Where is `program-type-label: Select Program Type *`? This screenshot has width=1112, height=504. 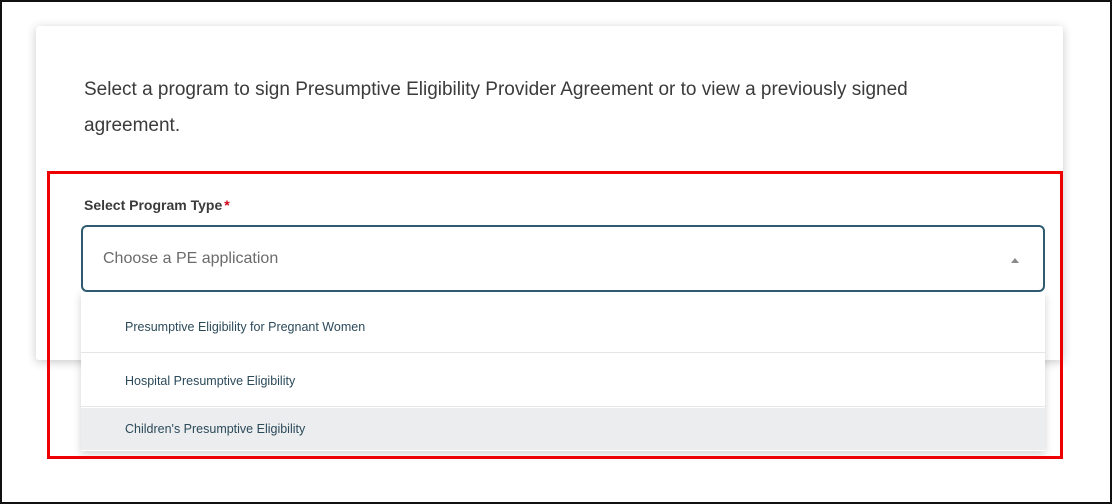
program-type-label: Select Program Type * is located at coordinates (157, 205).